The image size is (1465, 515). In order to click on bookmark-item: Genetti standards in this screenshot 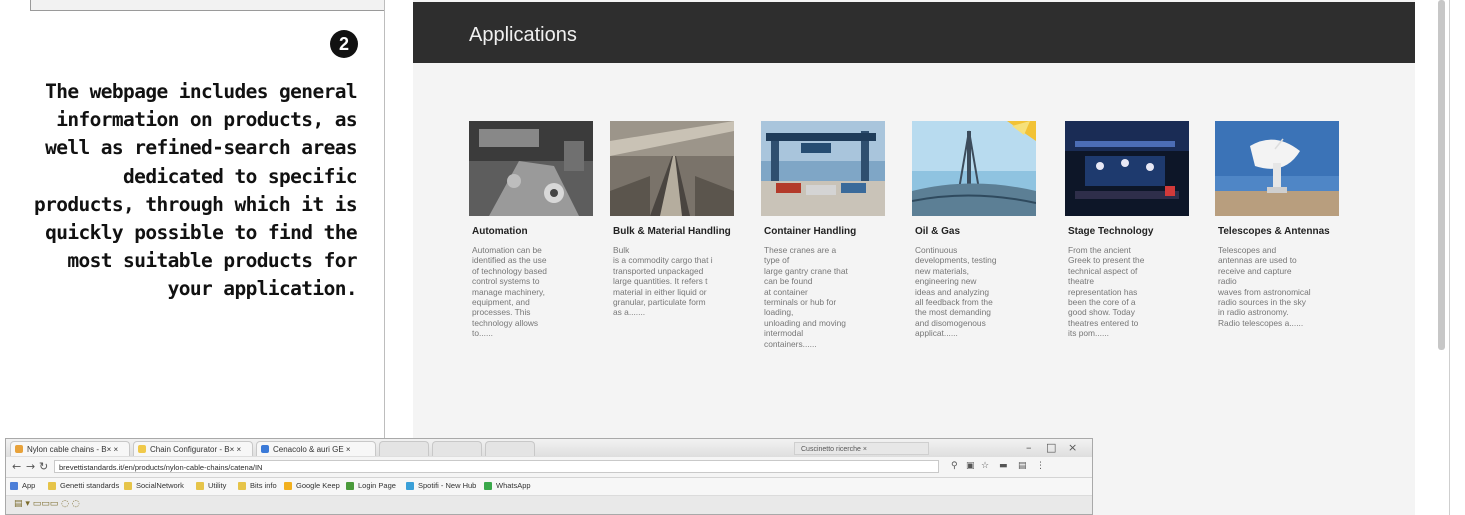, I will do `click(83, 485)`.